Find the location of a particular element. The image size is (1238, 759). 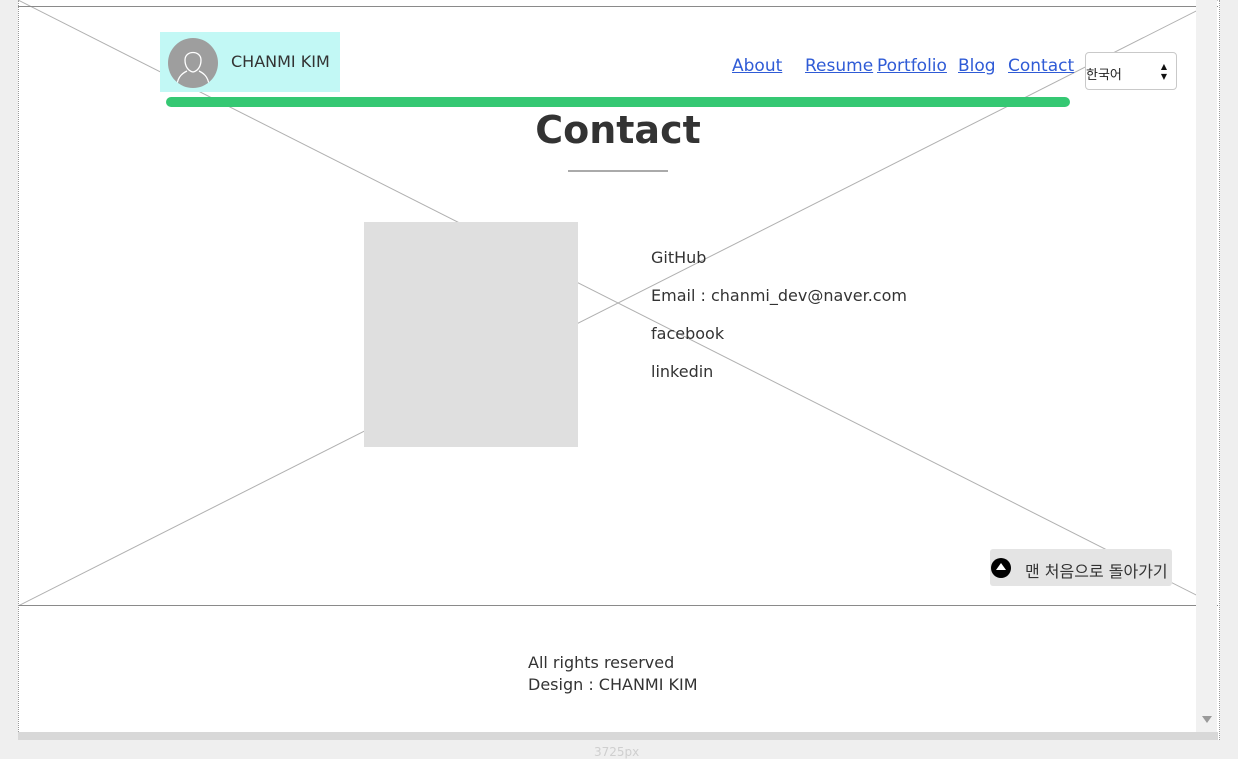

scroll-down-icon is located at coordinates (1207, 719).